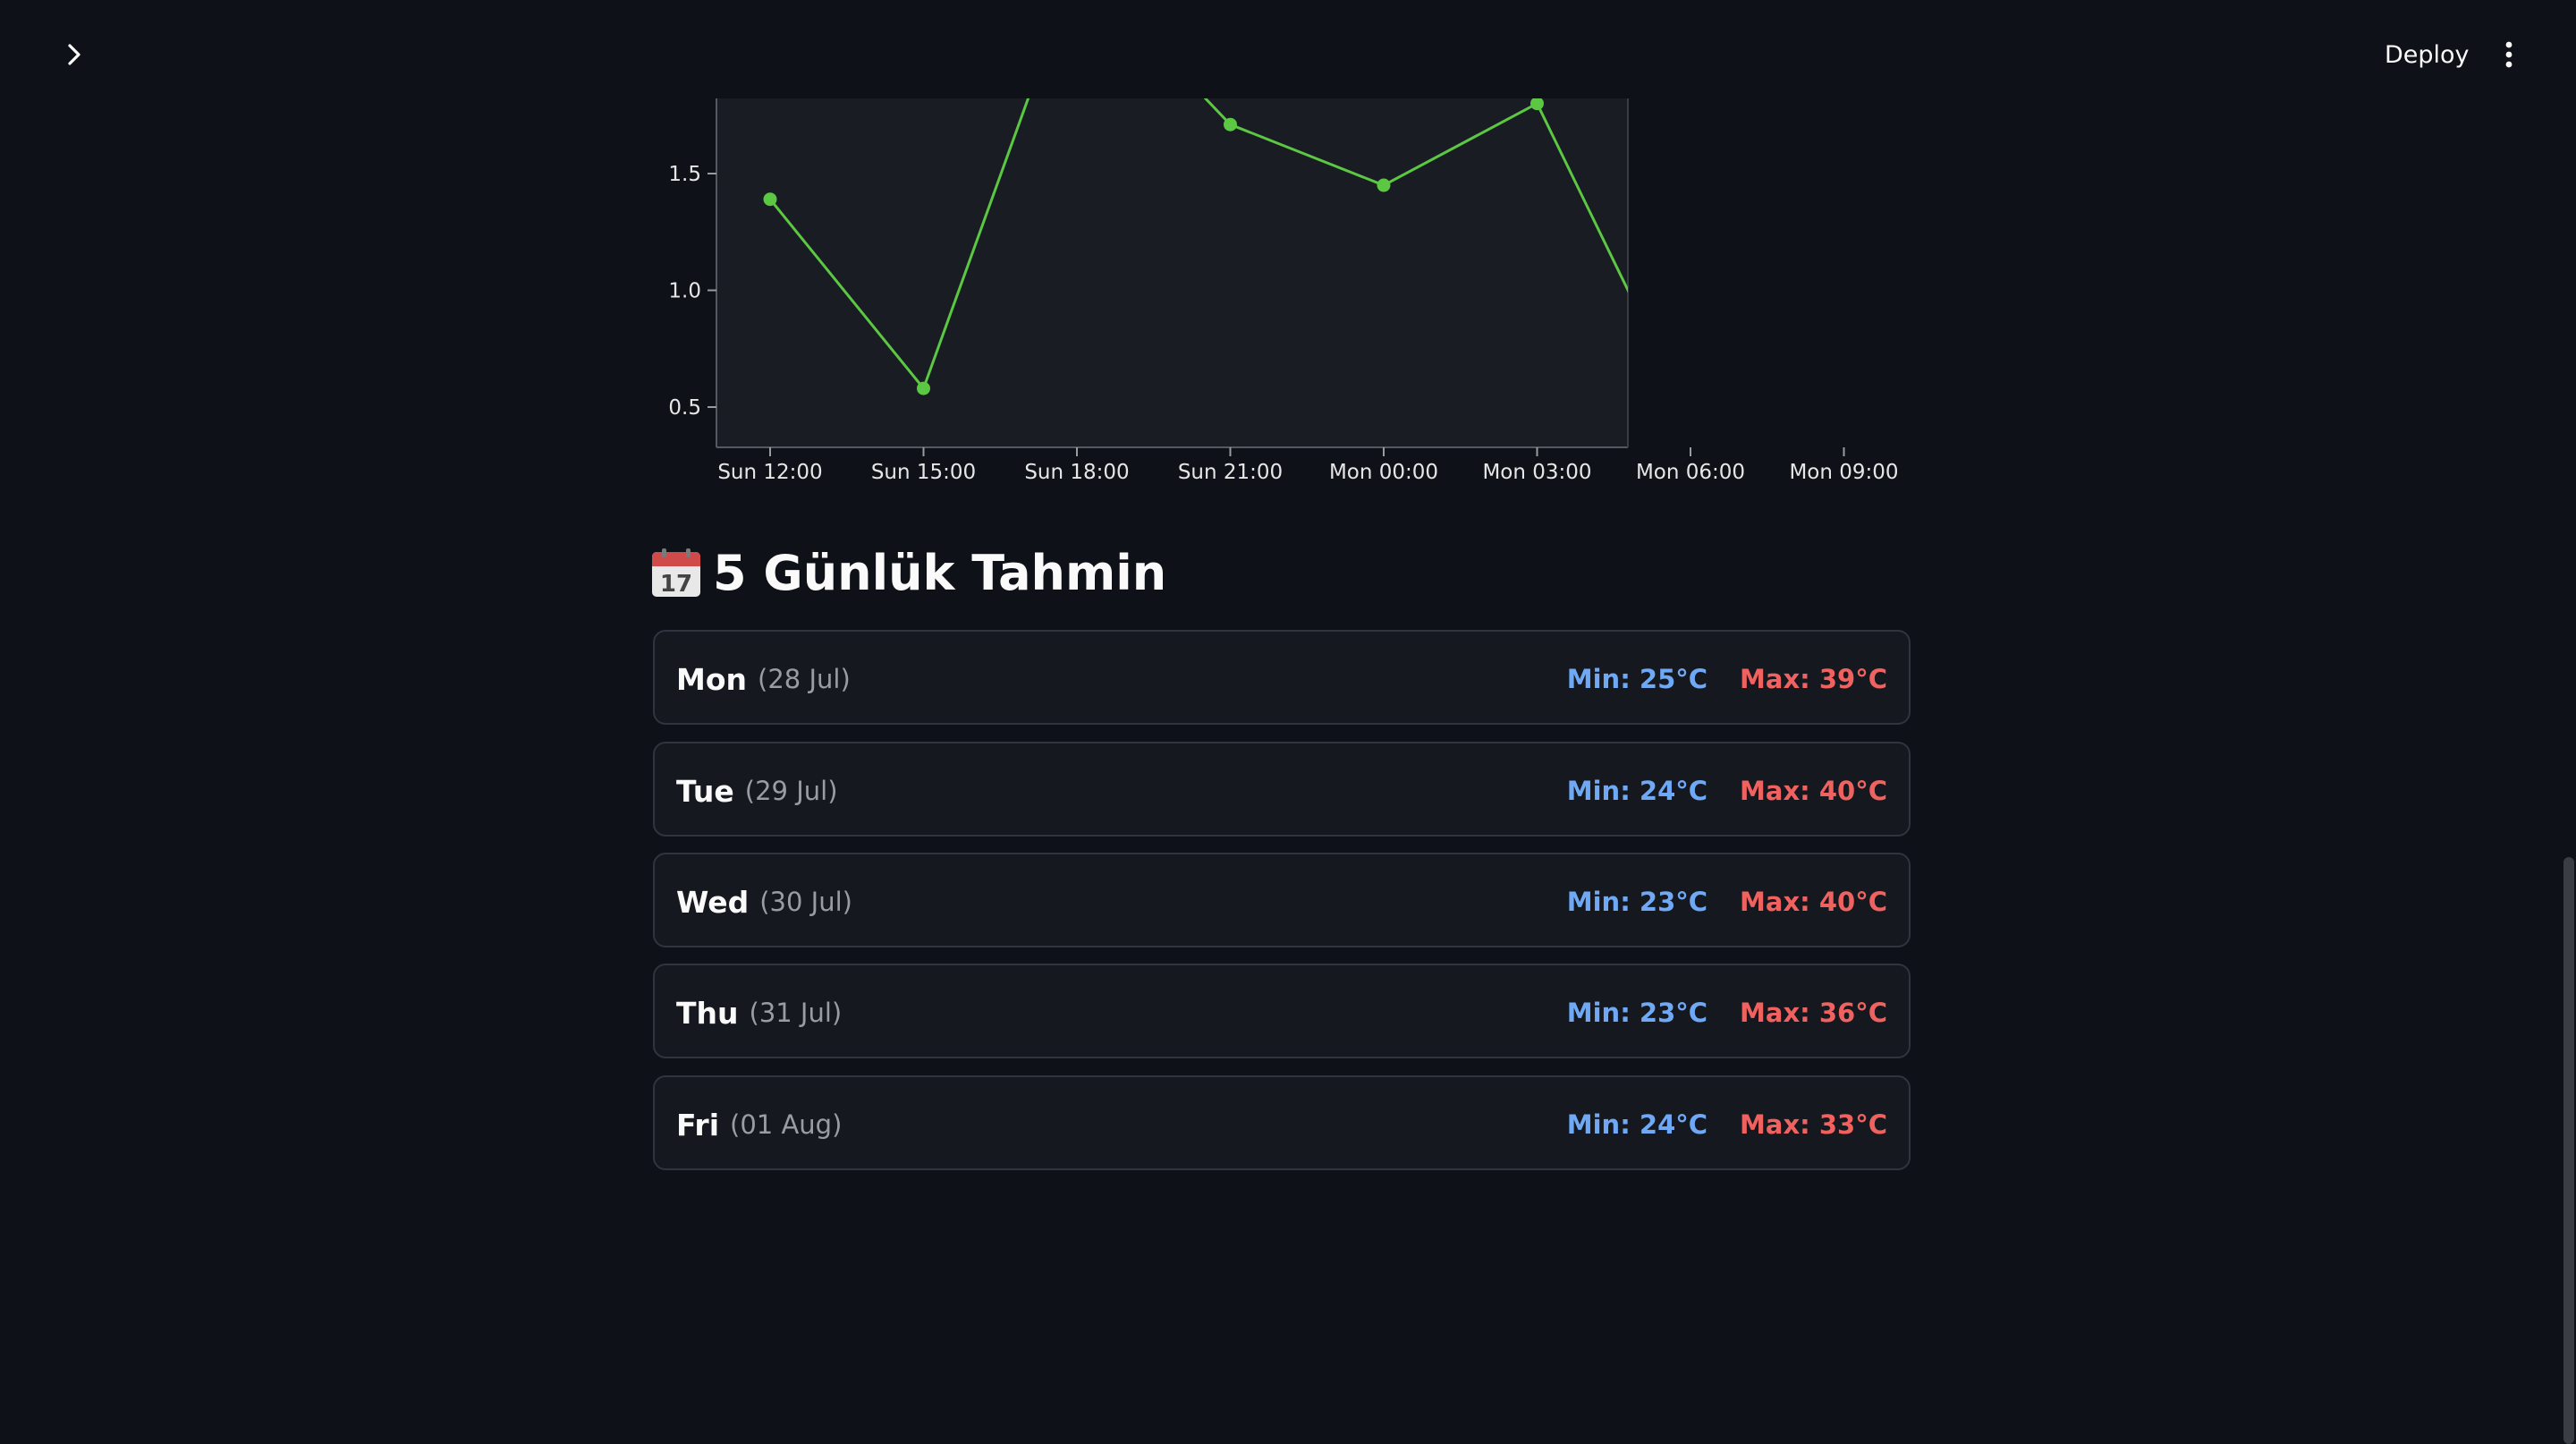  Describe the element at coordinates (707, 1013) in the screenshot. I see `day-name: Thu` at that location.